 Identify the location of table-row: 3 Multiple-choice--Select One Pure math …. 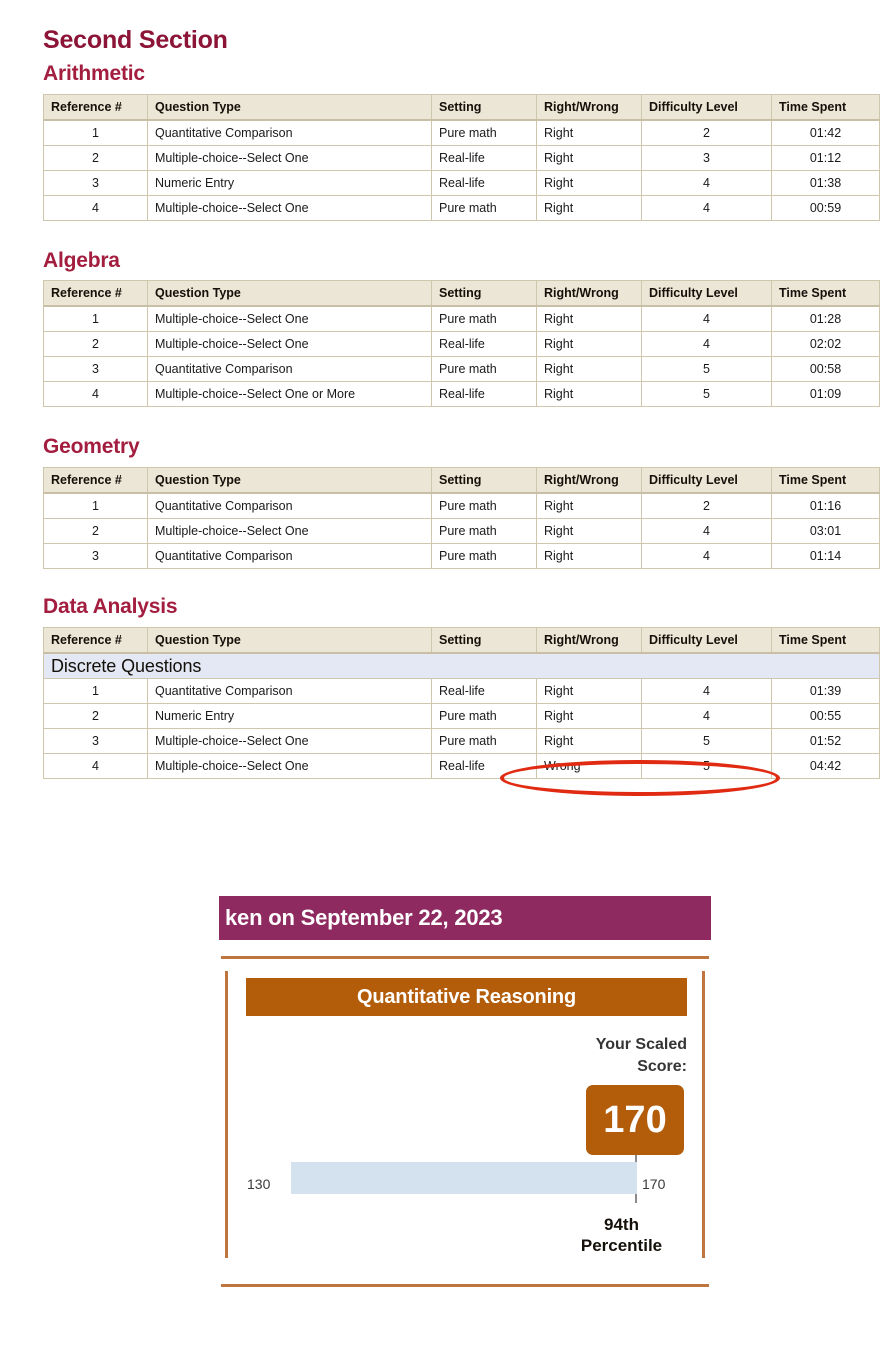
(461, 741).